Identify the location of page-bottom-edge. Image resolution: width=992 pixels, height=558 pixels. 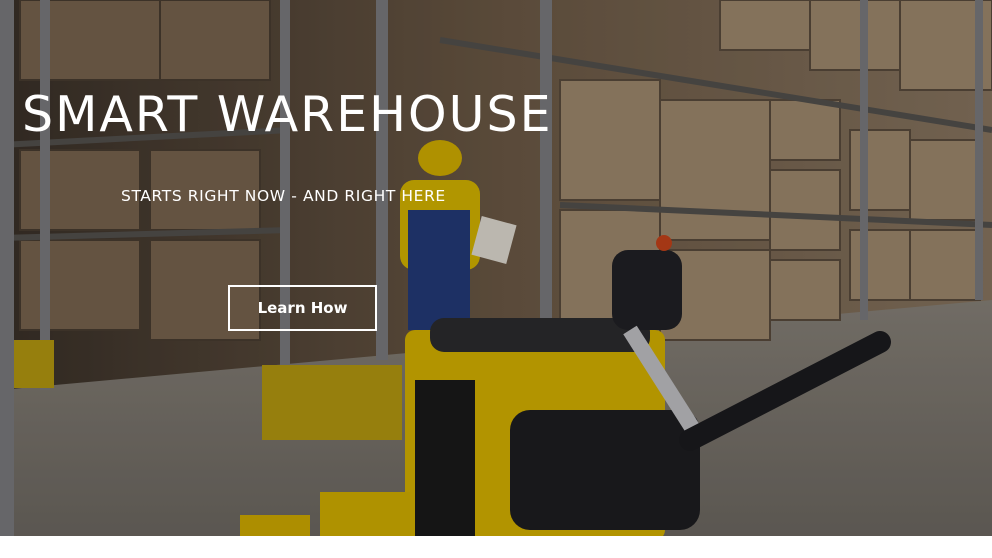
(496, 547).